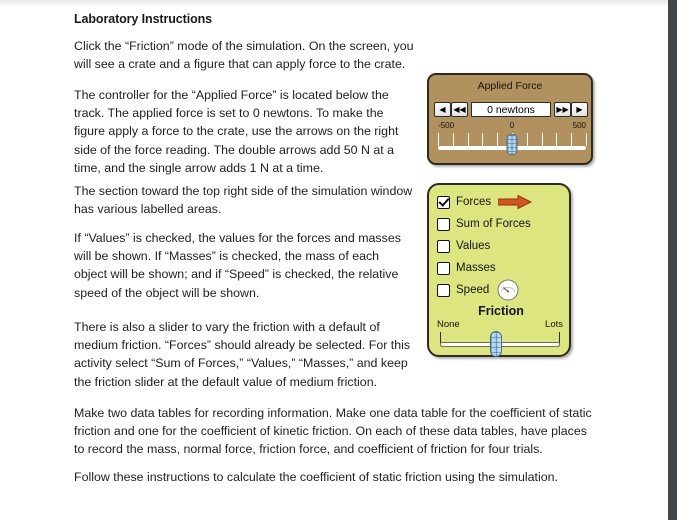 The height and width of the screenshot is (520, 677). I want to click on page-title: Laboratory Instructions, so click(143, 19).